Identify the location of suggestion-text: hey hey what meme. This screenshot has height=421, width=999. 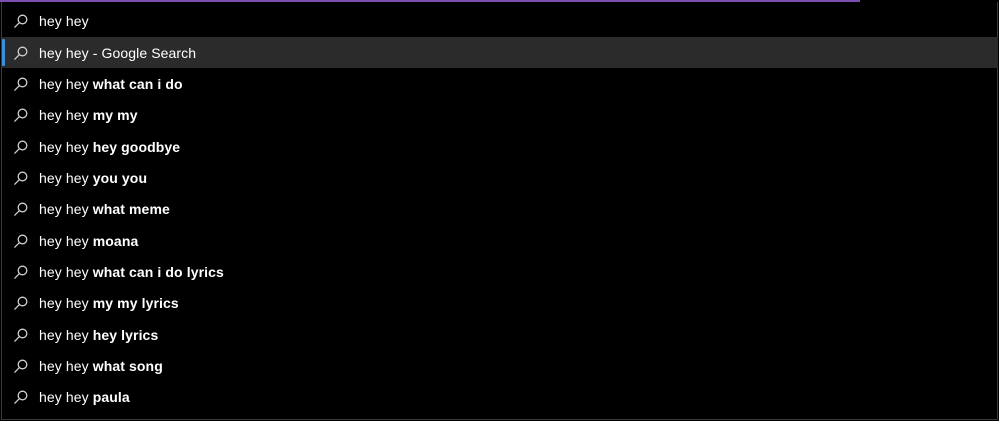
(104, 209).